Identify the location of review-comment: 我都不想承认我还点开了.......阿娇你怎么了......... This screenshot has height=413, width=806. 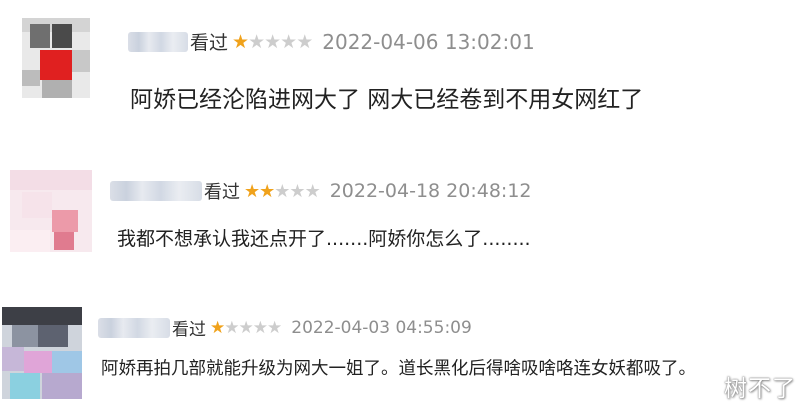
(324, 239).